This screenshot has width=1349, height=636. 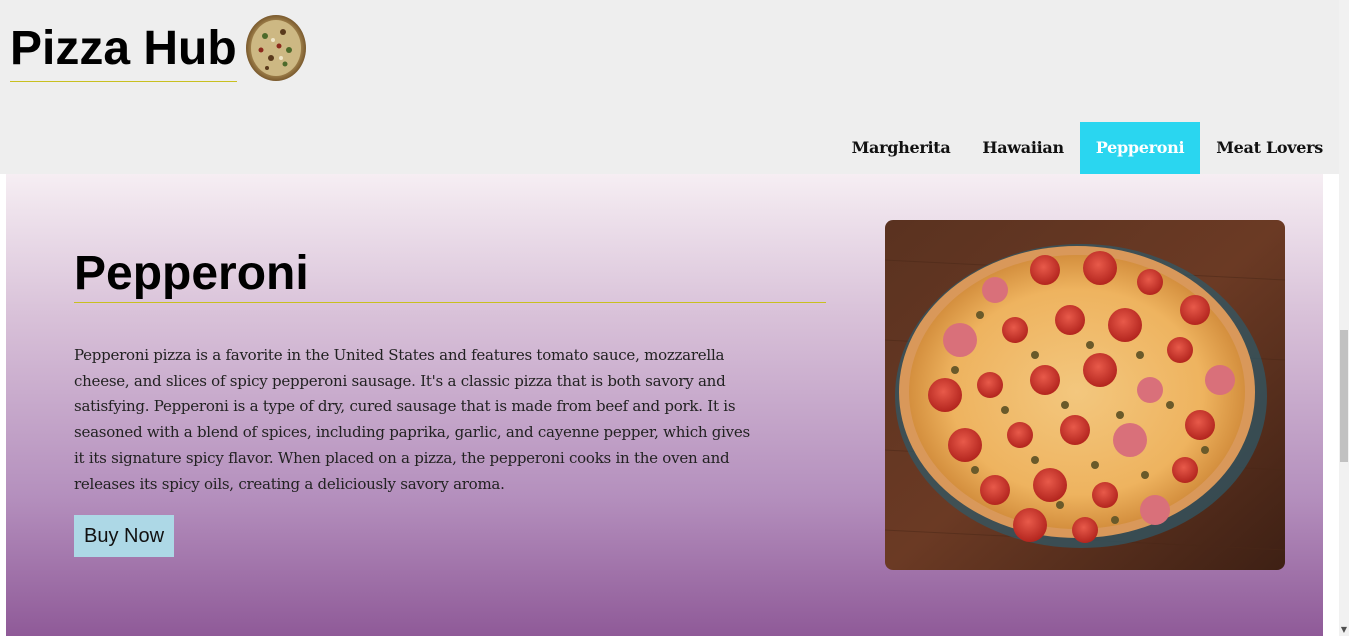 I want to click on scroll-down-arrow-icon: ▼, so click(x=1344, y=629).